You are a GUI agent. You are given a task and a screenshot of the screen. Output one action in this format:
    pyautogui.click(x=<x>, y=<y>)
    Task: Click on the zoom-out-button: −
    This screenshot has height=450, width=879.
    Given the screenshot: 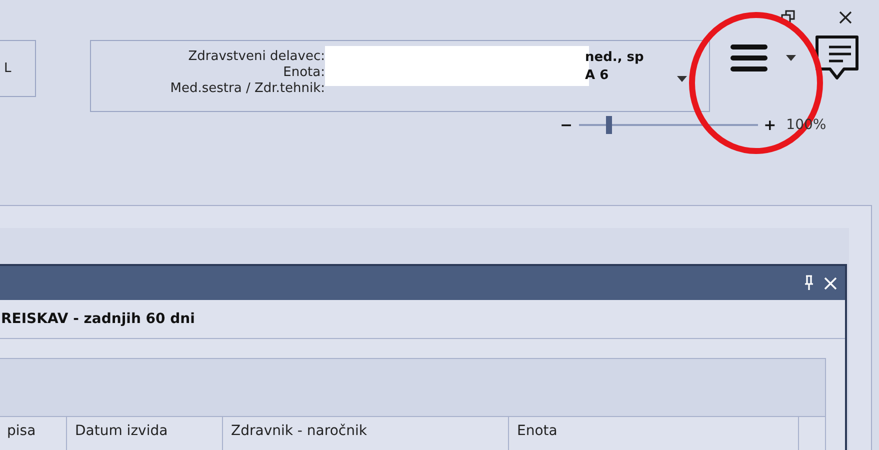 What is the action you would take?
    pyautogui.click(x=566, y=125)
    